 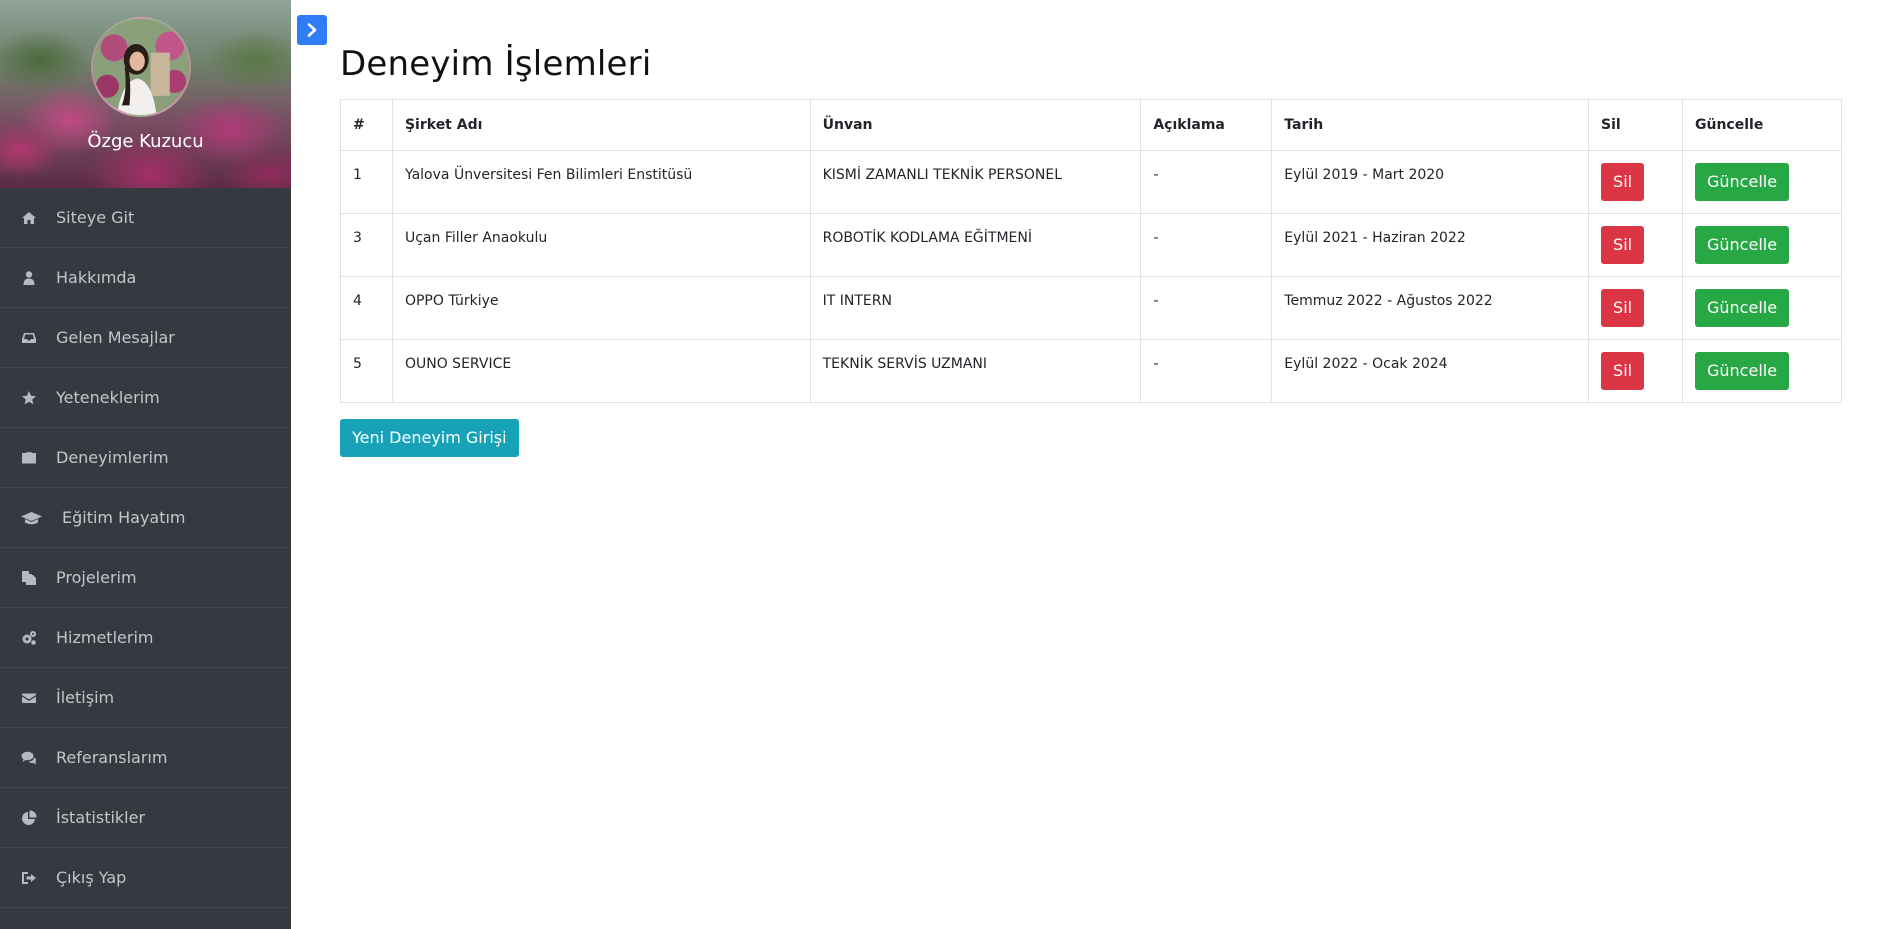 I want to click on sidebar-item-siteye-git: Siteye Git, so click(x=145, y=218).